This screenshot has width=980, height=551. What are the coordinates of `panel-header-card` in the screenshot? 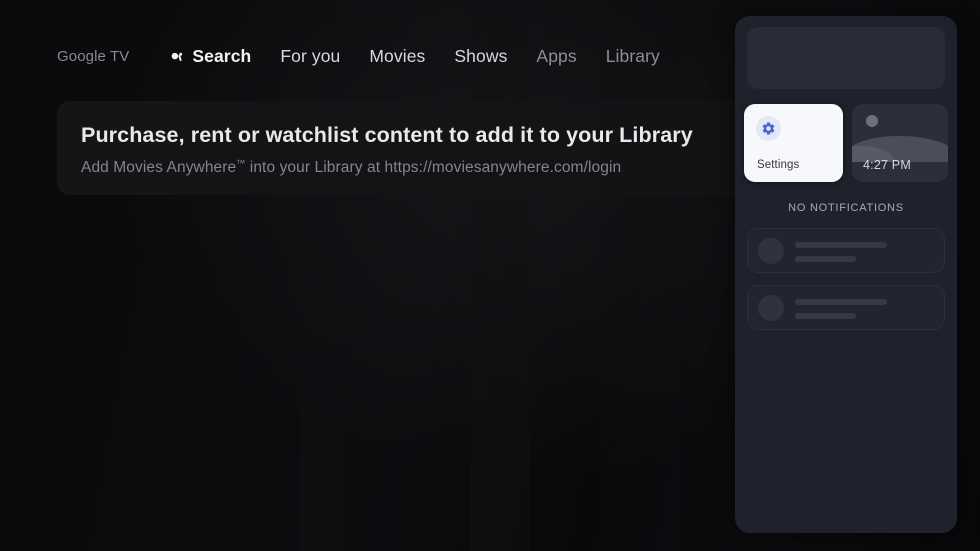 It's located at (846, 58).